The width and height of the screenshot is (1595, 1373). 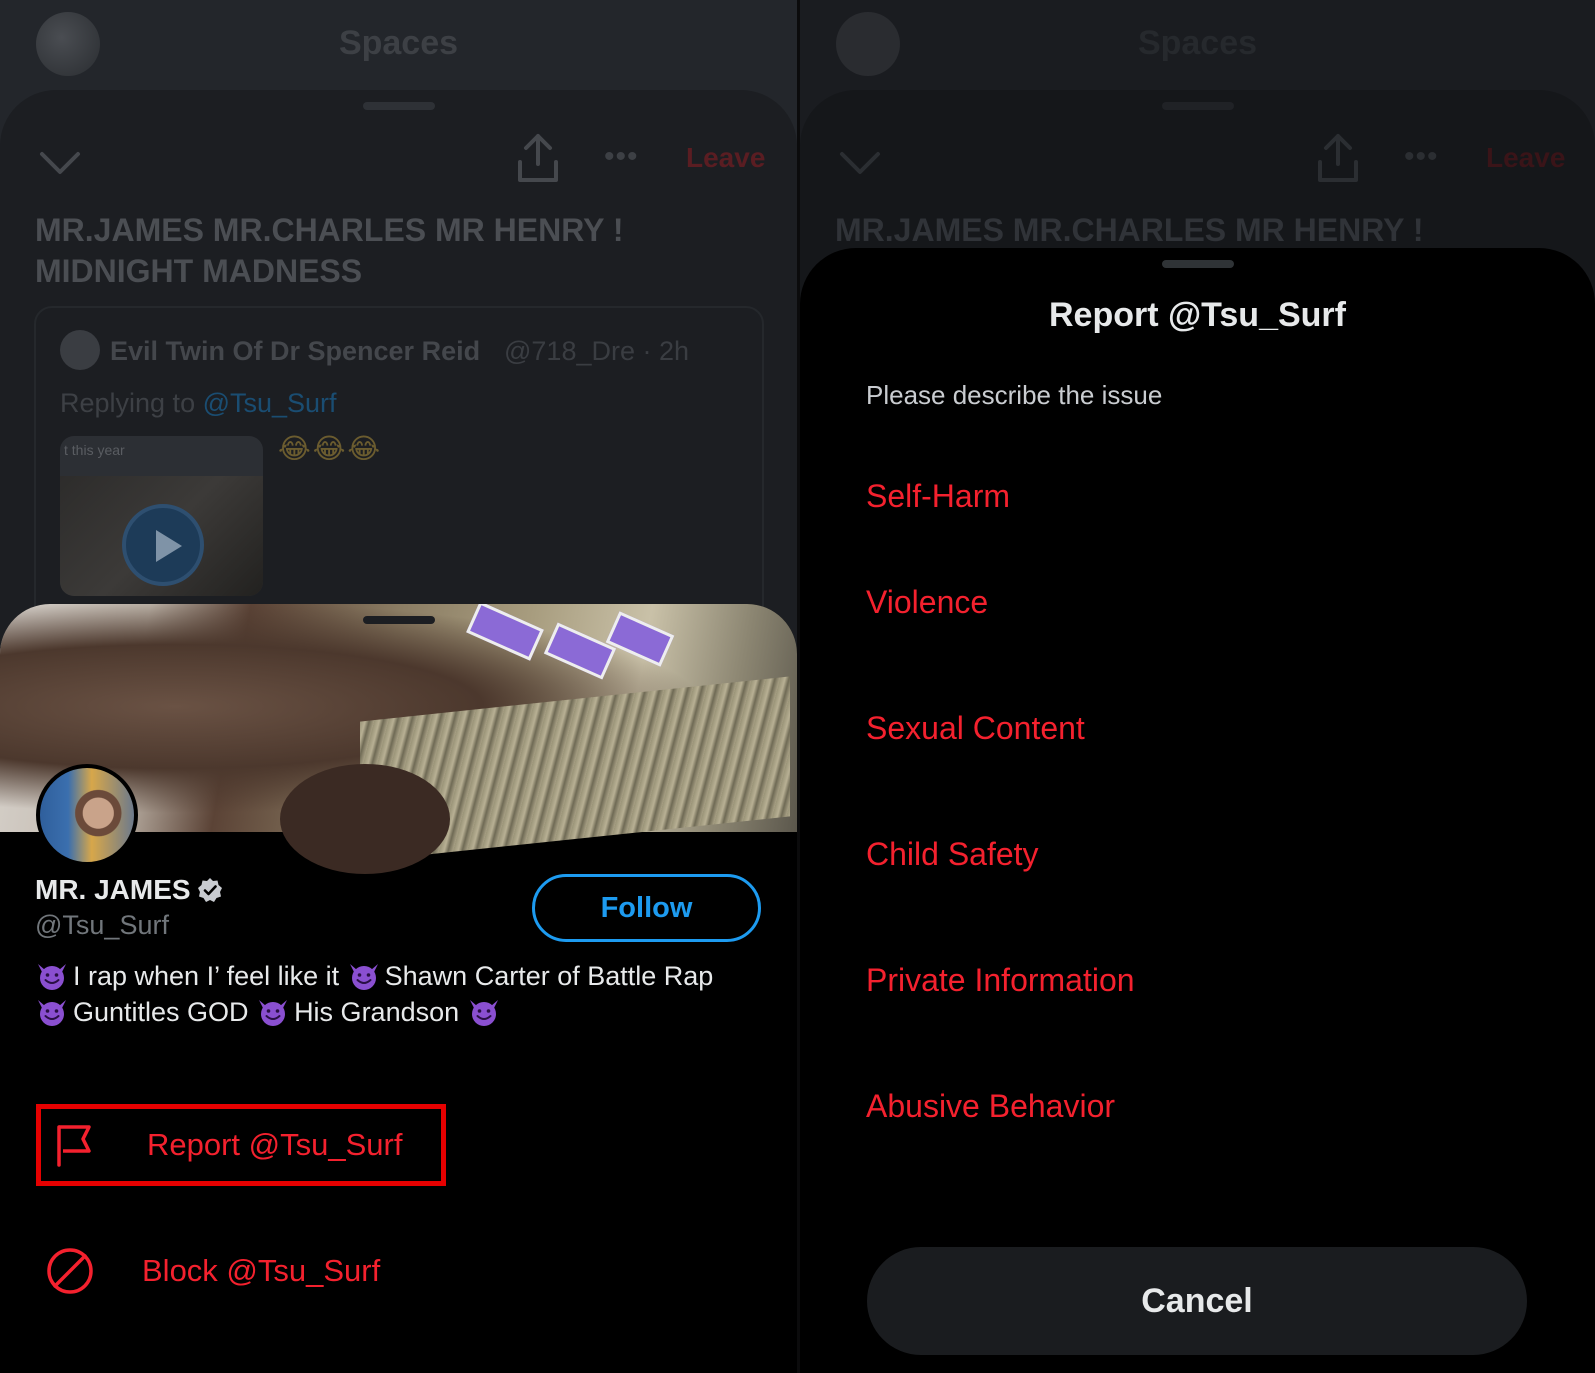 What do you see at coordinates (975, 728) in the screenshot?
I see `report-option-sexual-content: Sexual Content` at bounding box center [975, 728].